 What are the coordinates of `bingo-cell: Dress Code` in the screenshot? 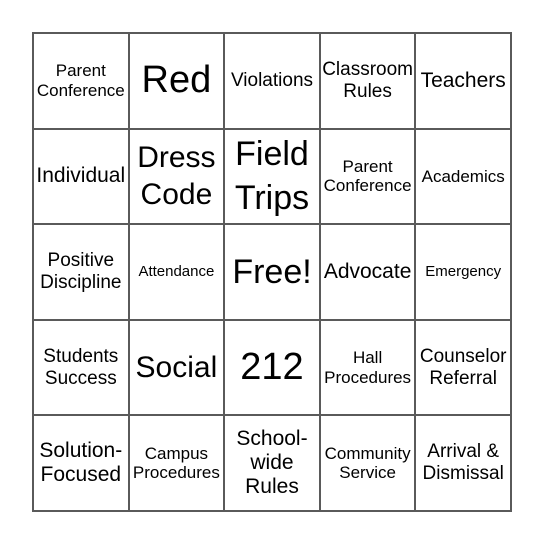 It's located at (176, 176).